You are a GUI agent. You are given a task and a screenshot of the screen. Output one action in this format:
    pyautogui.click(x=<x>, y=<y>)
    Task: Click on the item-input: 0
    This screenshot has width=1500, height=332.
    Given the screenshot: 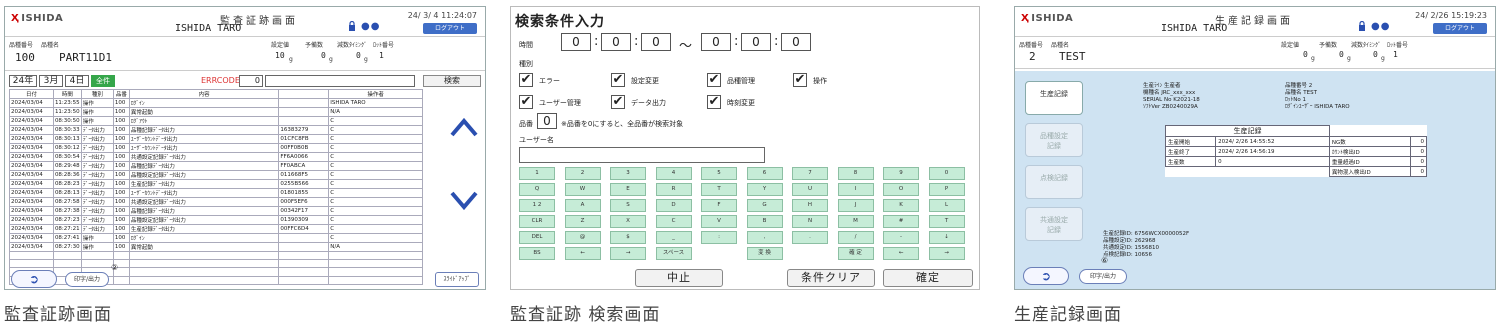 What is the action you would take?
    pyautogui.click(x=547, y=121)
    